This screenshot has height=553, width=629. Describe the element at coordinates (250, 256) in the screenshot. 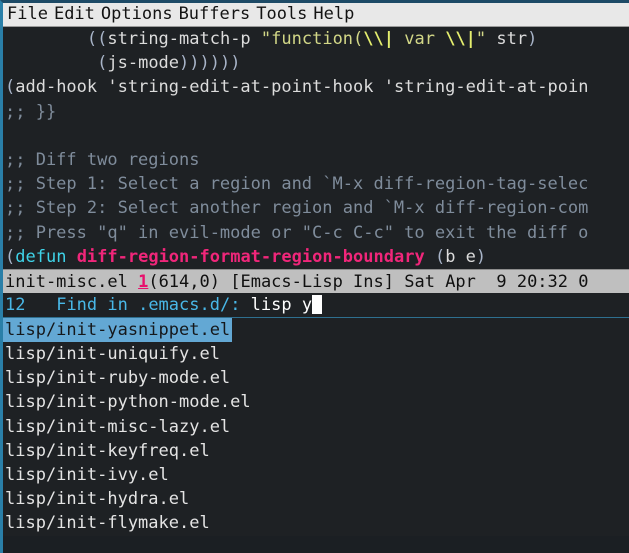

I see `code-token: diff-region-format-region-boundary` at that location.